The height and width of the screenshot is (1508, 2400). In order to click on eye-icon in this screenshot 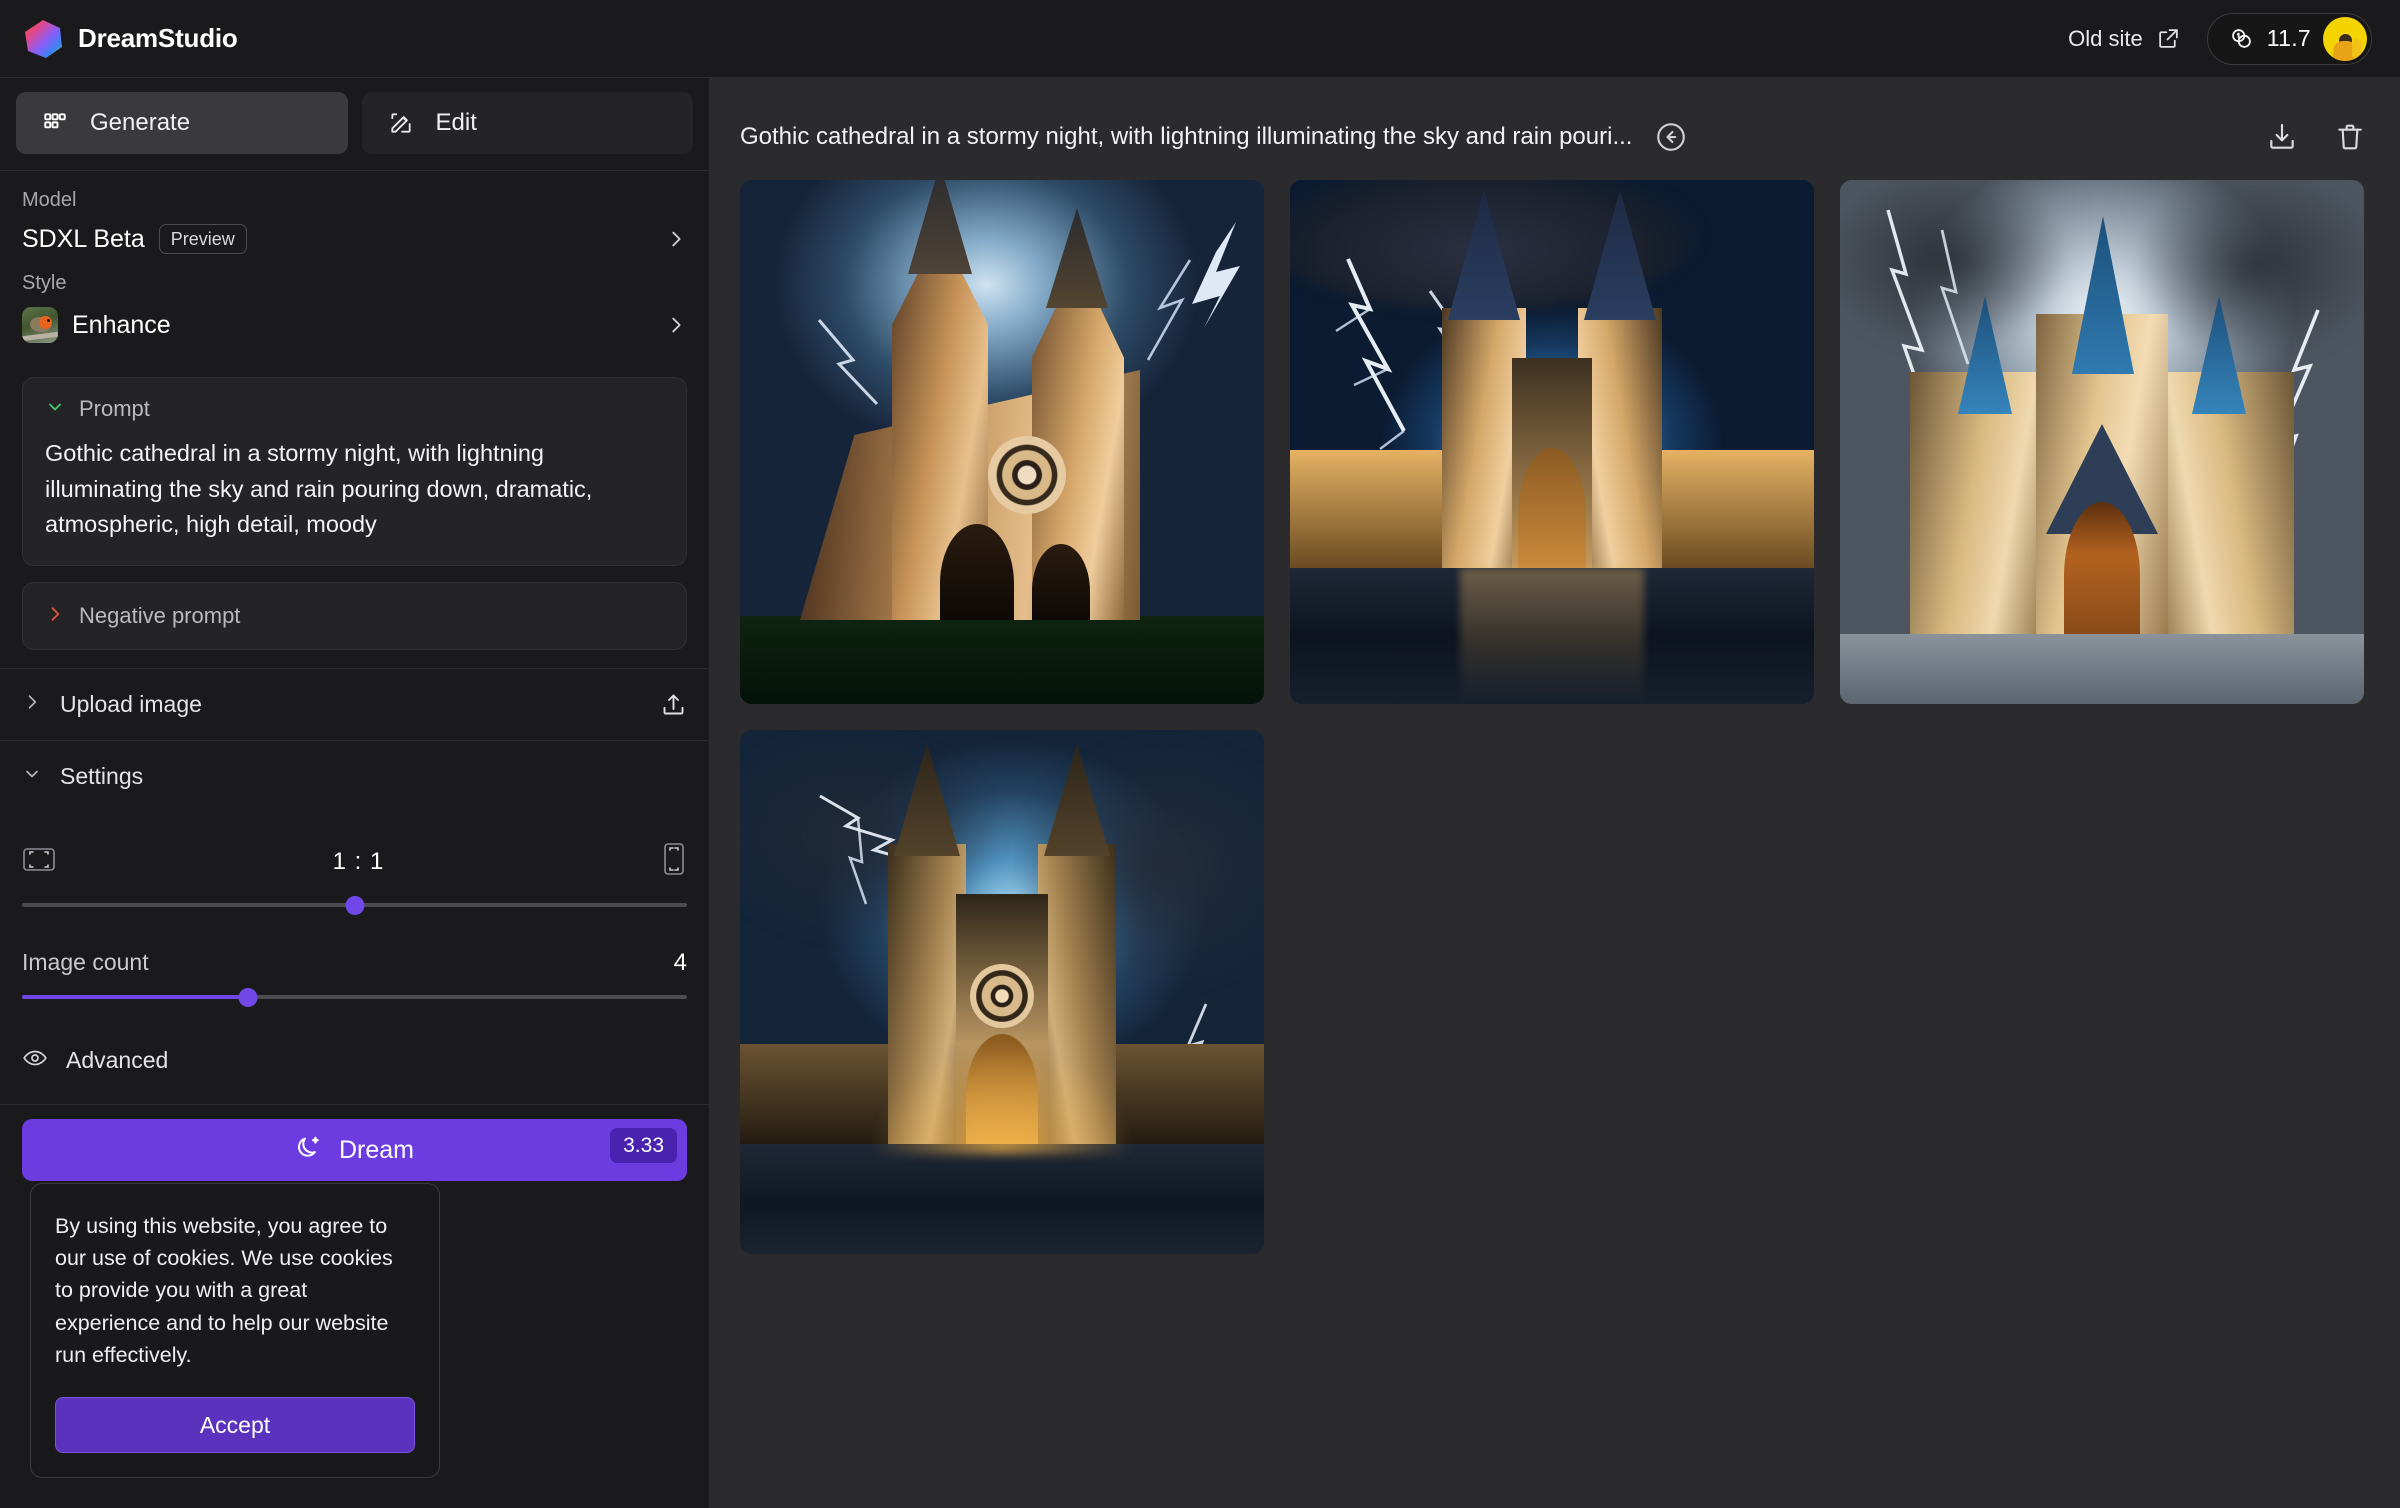, I will do `click(35, 1060)`.